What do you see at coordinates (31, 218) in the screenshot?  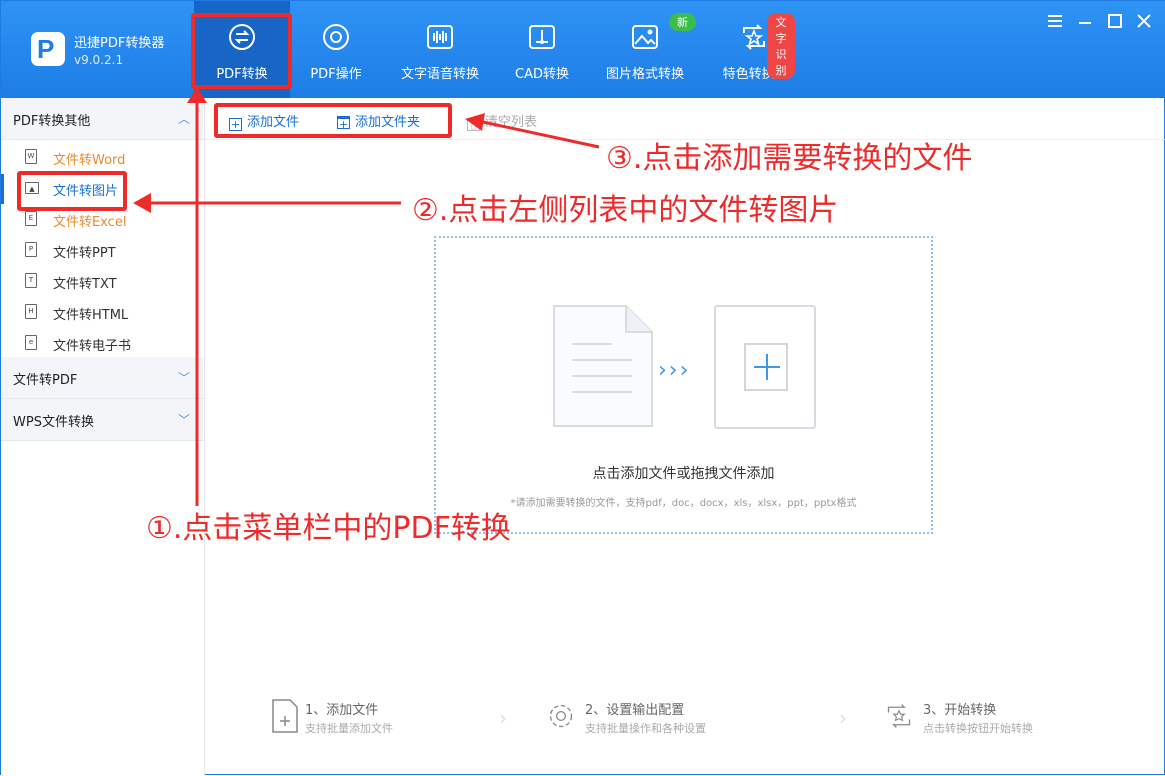 I see `excel-file-icon: E` at bounding box center [31, 218].